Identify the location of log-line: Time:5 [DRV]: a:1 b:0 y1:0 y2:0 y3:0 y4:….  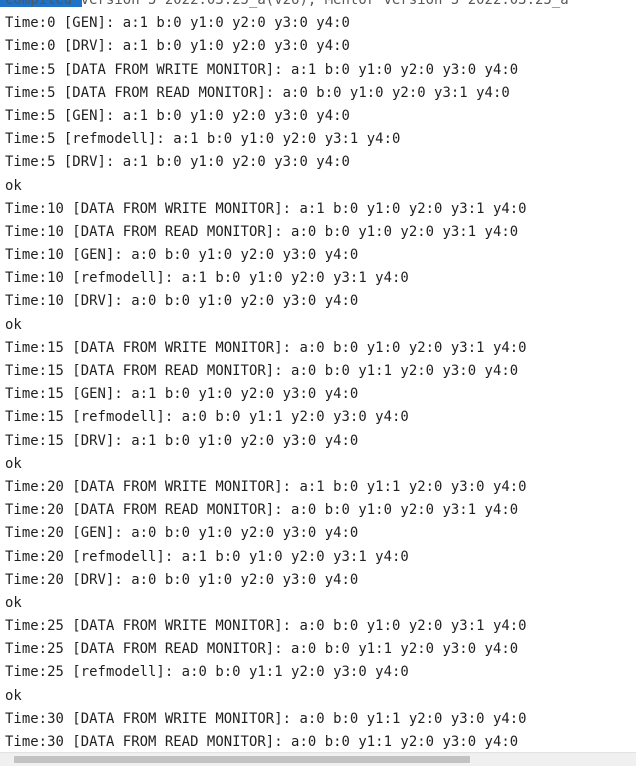
(177, 162).